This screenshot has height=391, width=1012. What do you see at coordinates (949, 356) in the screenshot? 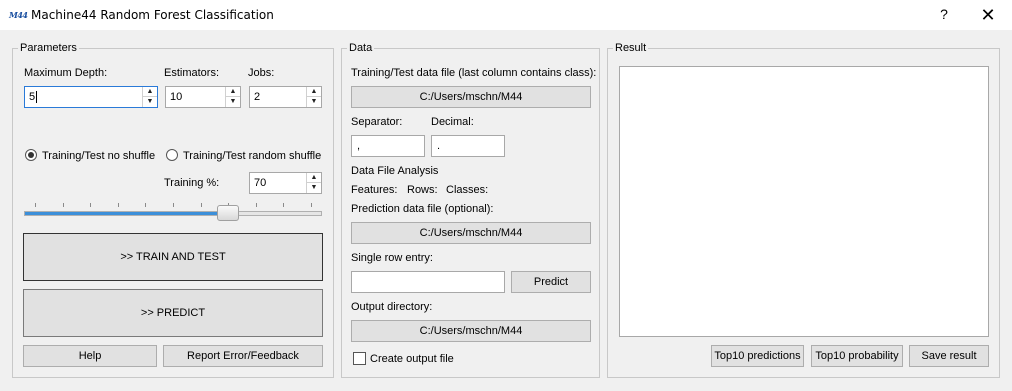
I see `save-result-button: Save result` at bounding box center [949, 356].